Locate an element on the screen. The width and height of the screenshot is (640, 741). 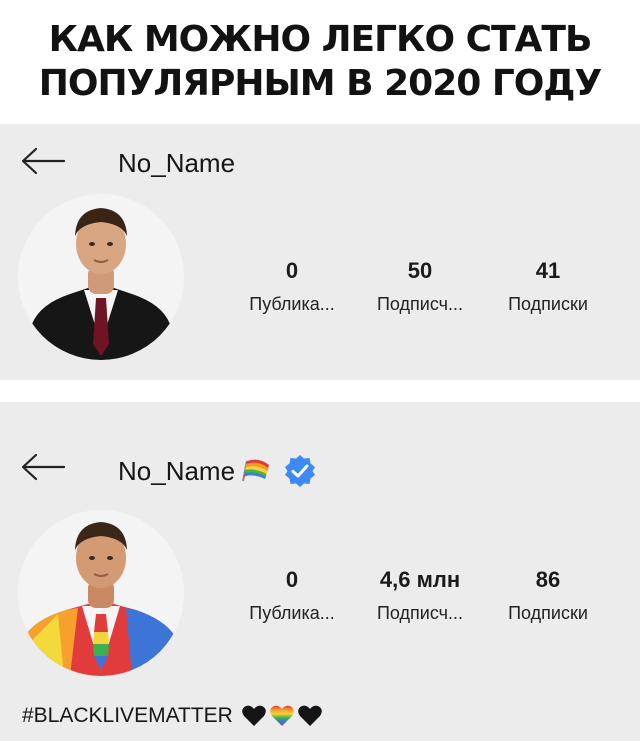
rainbow-heart-icon is located at coordinates (282, 715).